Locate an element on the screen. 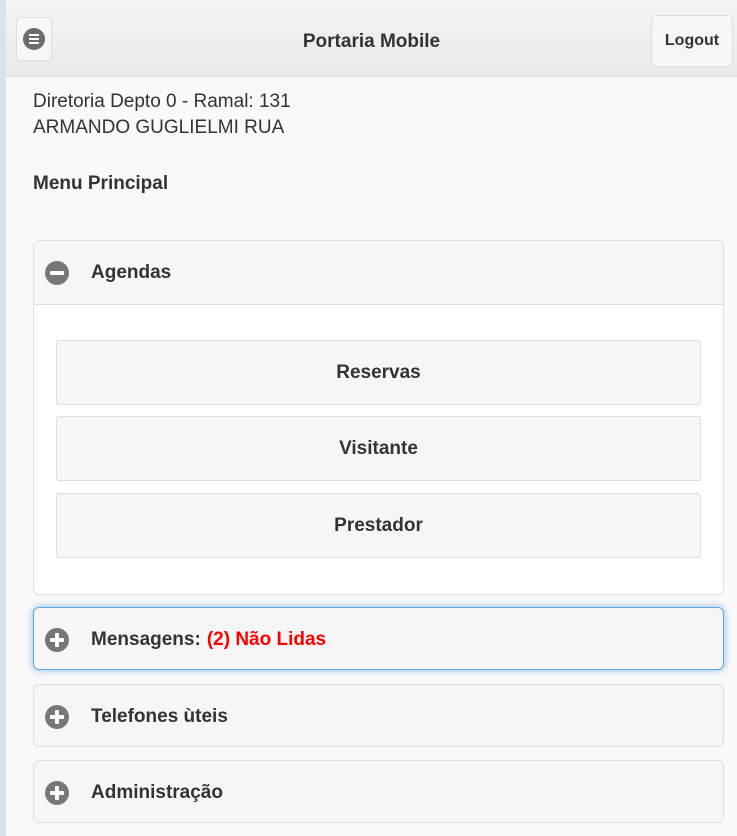 The width and height of the screenshot is (737, 836). user-name: ARMANDO GUGLIELMI RUA is located at coordinates (159, 127).